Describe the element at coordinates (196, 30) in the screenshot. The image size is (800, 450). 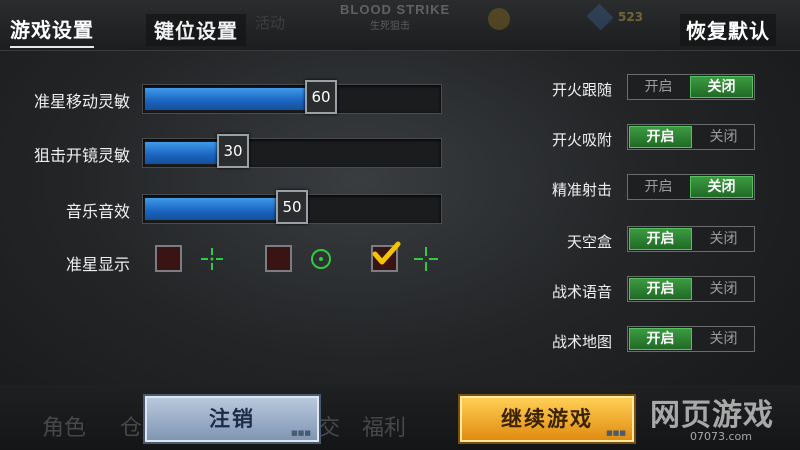
I see `tab-key-settings: 键位设置` at that location.